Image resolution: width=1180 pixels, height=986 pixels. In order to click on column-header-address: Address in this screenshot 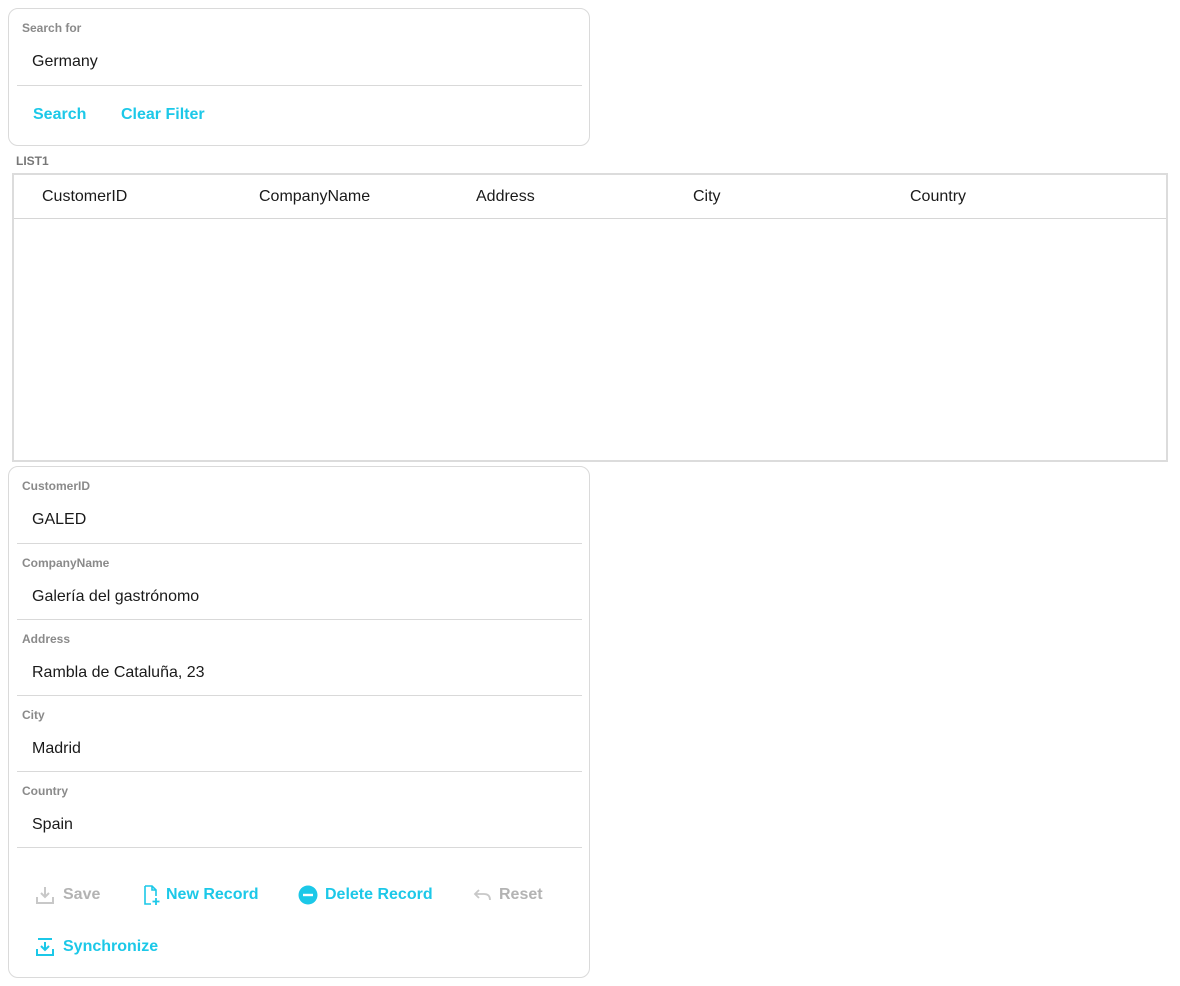, I will do `click(505, 197)`.